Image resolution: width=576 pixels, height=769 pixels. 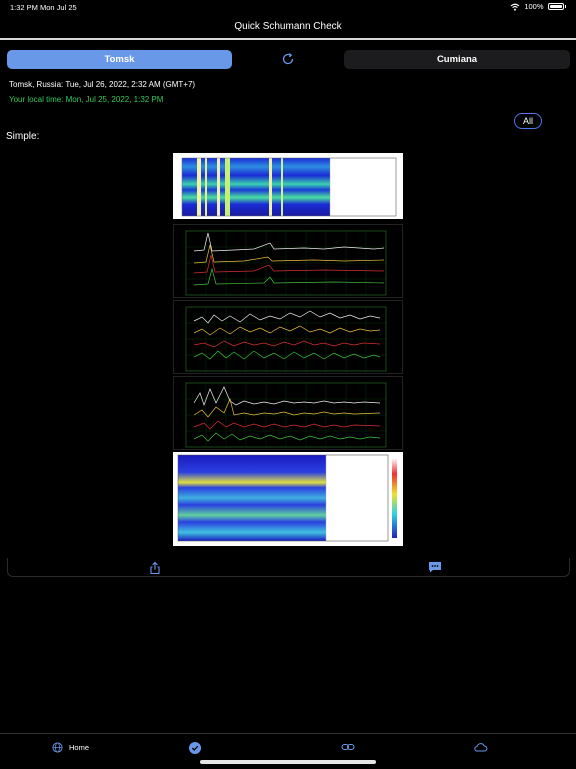 What do you see at coordinates (288, 59) in the screenshot?
I see `refresh-icon` at bounding box center [288, 59].